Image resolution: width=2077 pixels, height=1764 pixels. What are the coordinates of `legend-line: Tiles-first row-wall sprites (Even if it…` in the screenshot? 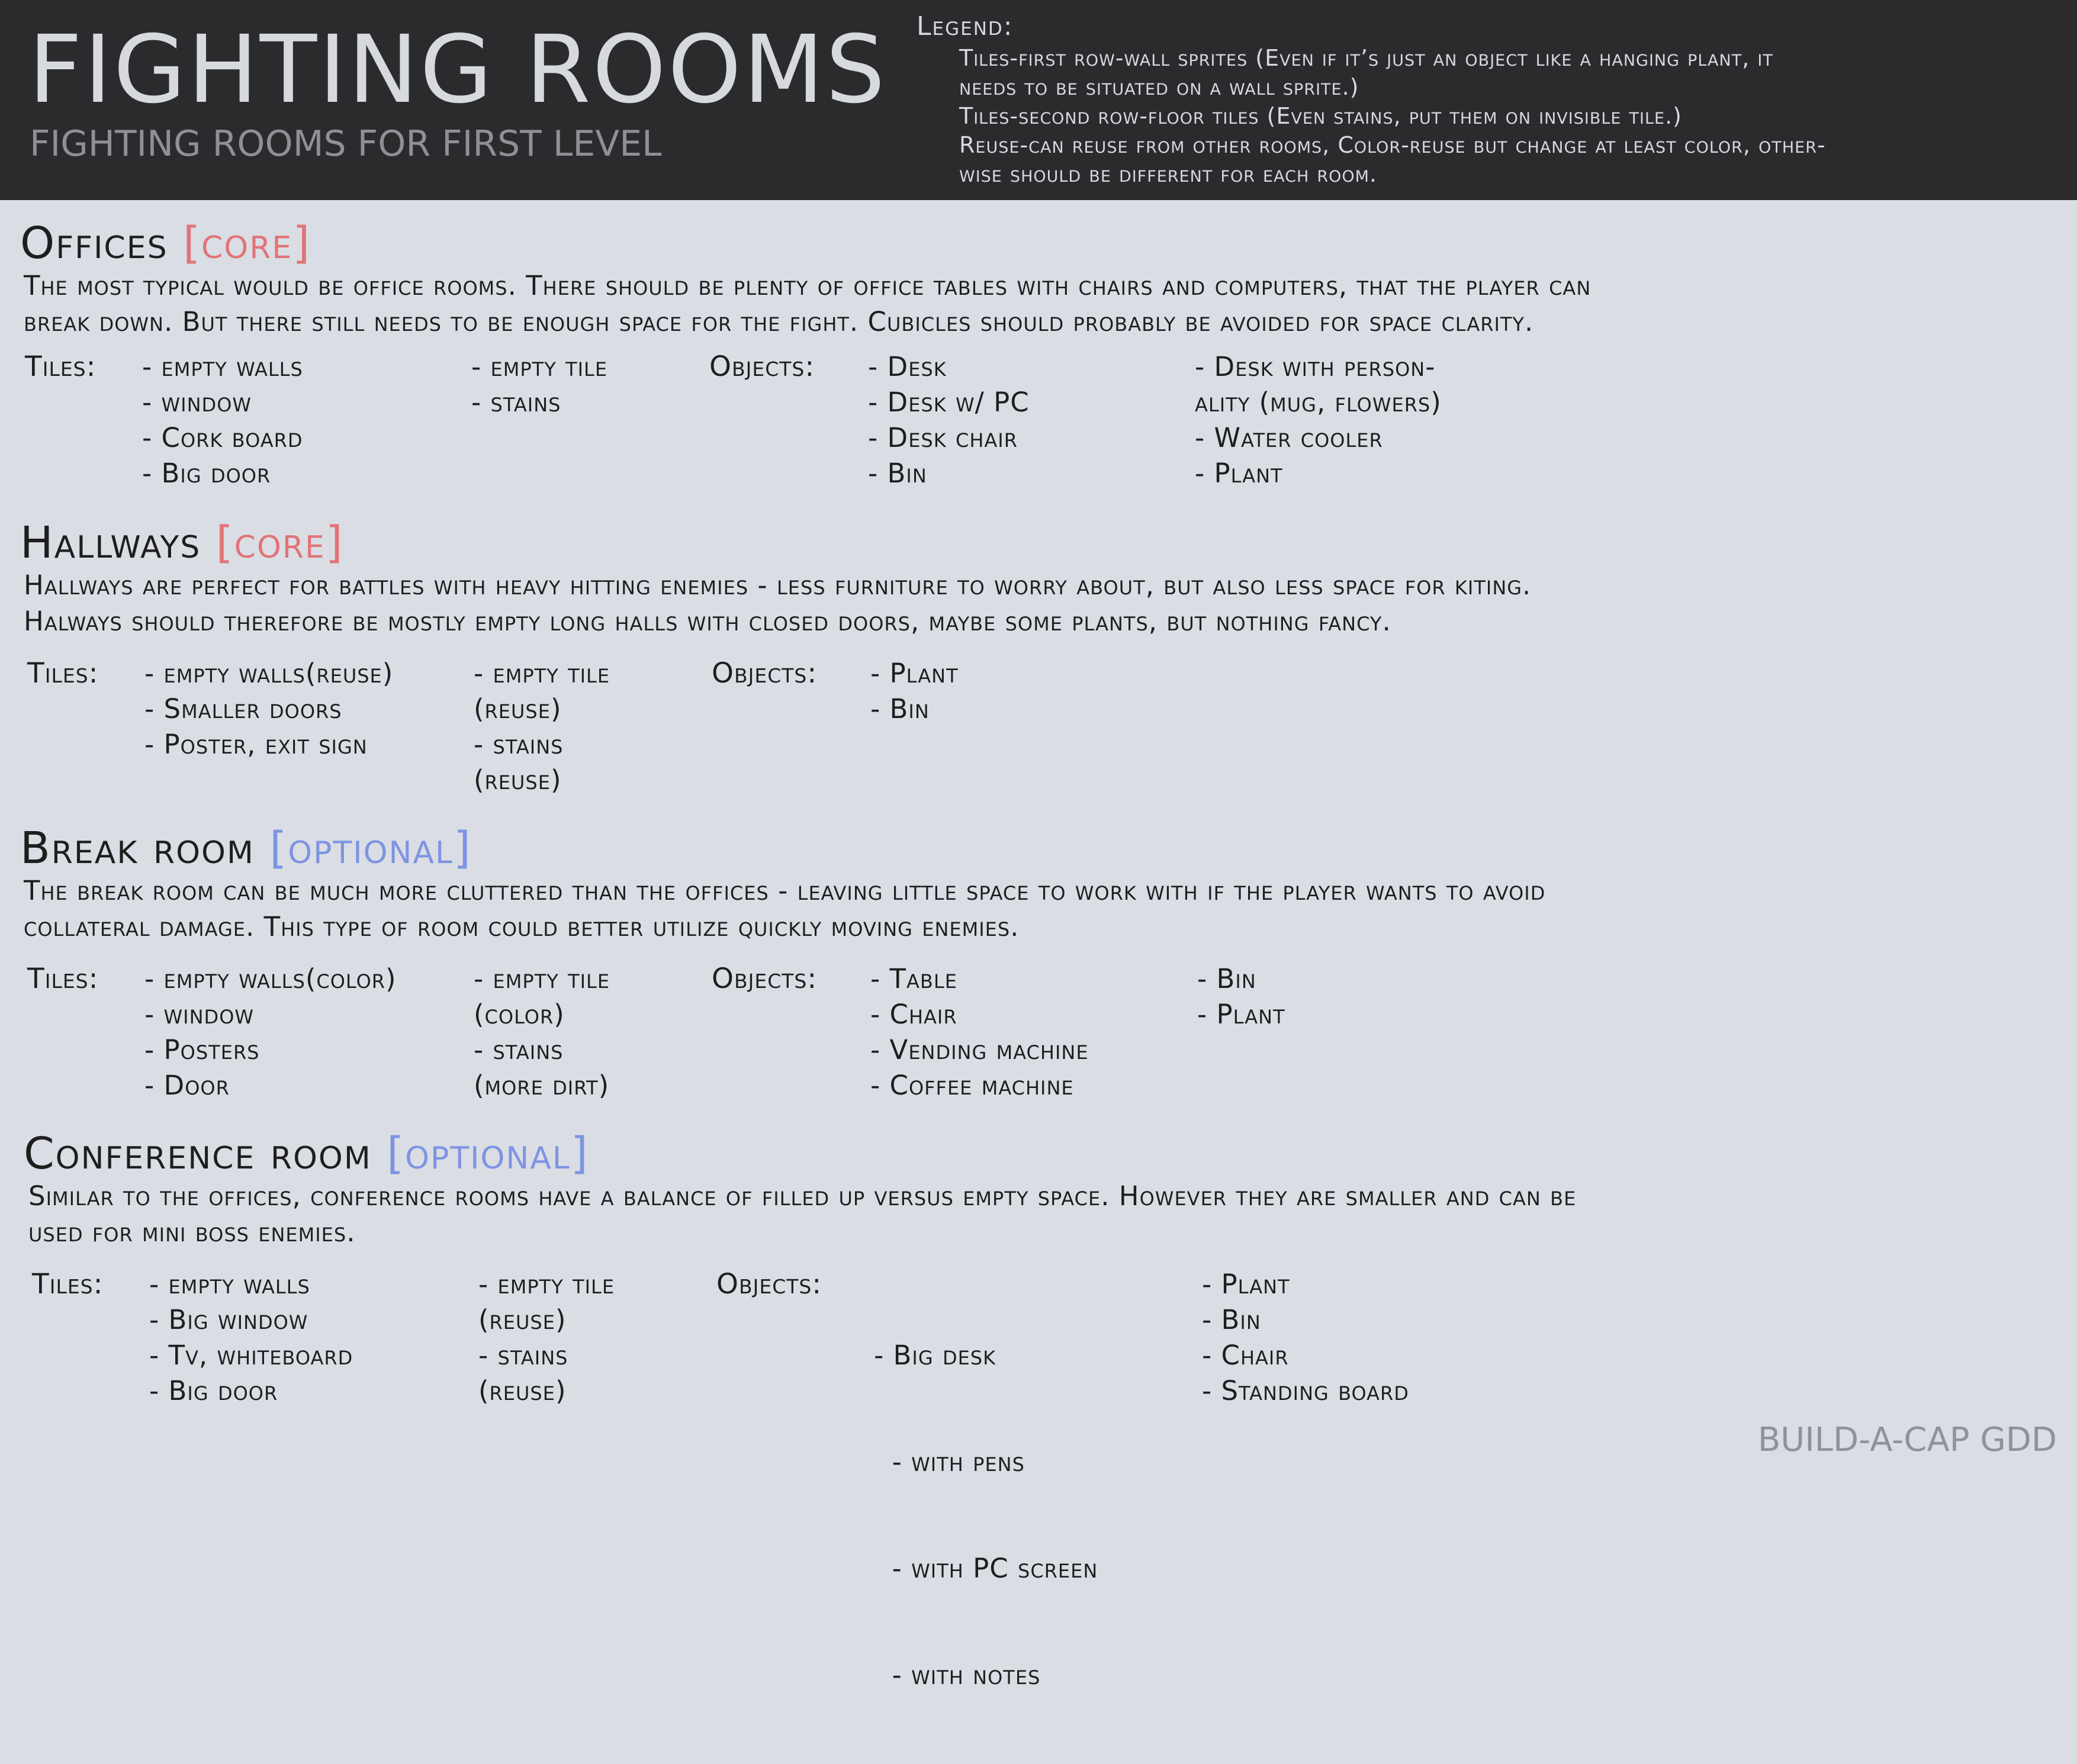 It's located at (1366, 58).